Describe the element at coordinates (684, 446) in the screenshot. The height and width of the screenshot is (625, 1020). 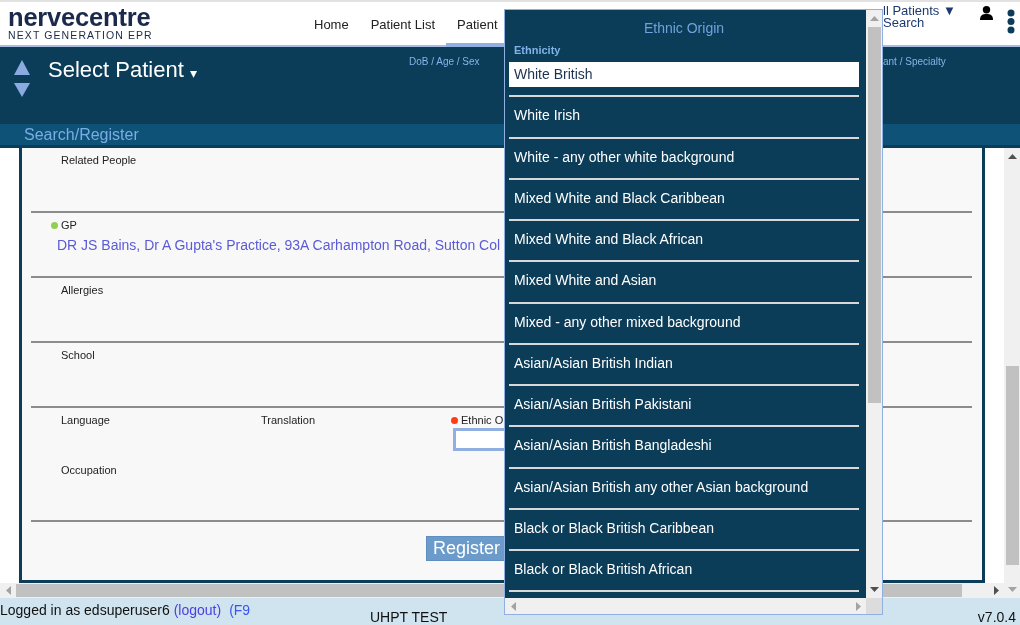
I see `dropdown-option: Asian/Asian British Bangladeshi` at that location.